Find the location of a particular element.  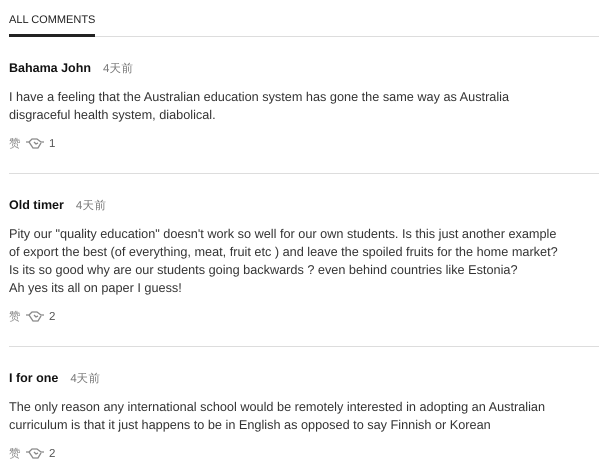

comment-author: I for one is located at coordinates (33, 378).